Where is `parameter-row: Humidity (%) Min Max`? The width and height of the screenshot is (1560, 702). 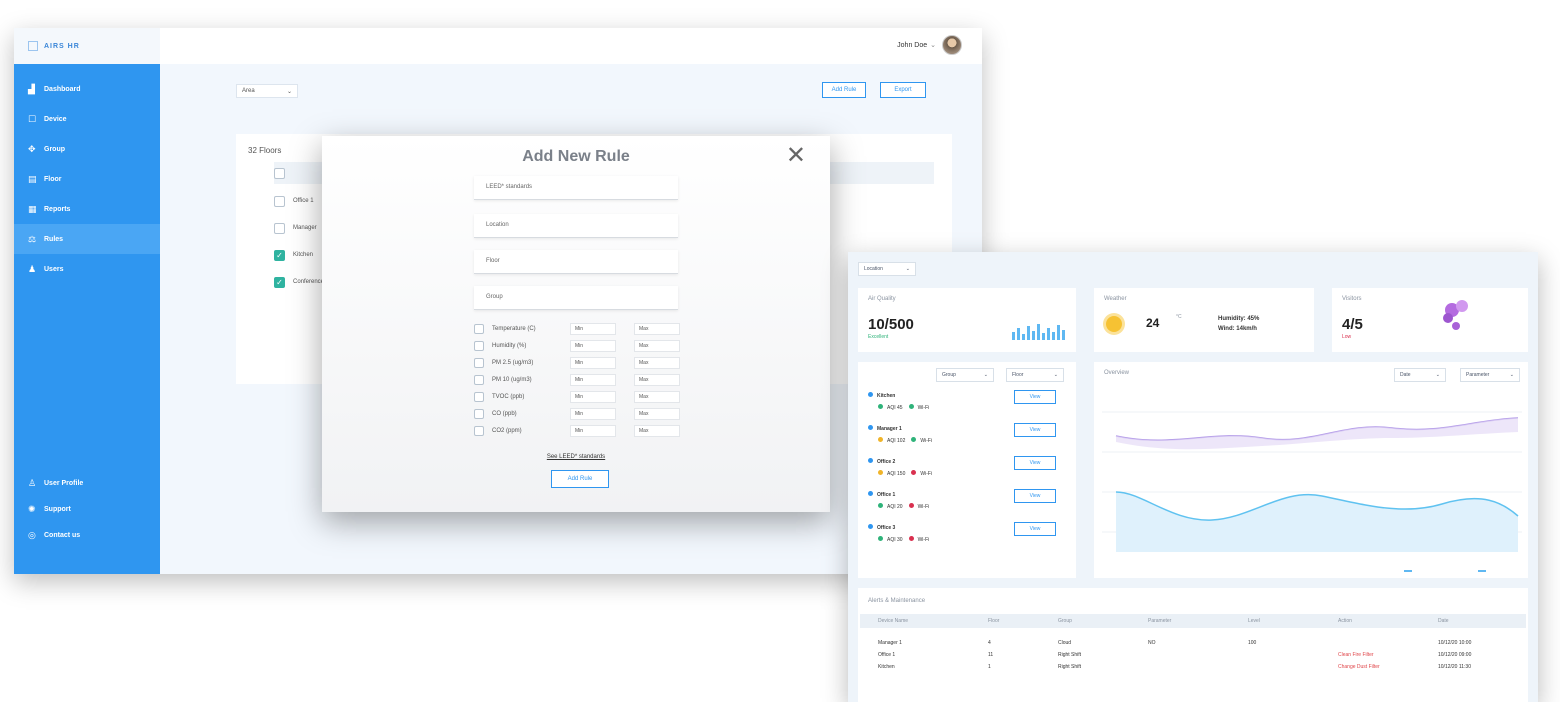
parameter-row: Humidity (%) Min Max is located at coordinates (586, 346).